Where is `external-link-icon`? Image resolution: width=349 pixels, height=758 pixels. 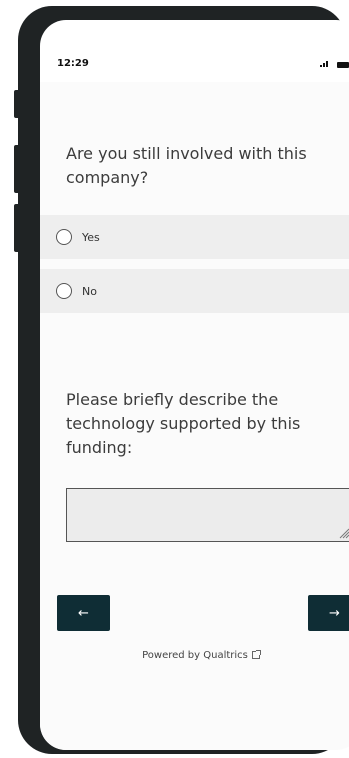
external-link-icon is located at coordinates (256, 654).